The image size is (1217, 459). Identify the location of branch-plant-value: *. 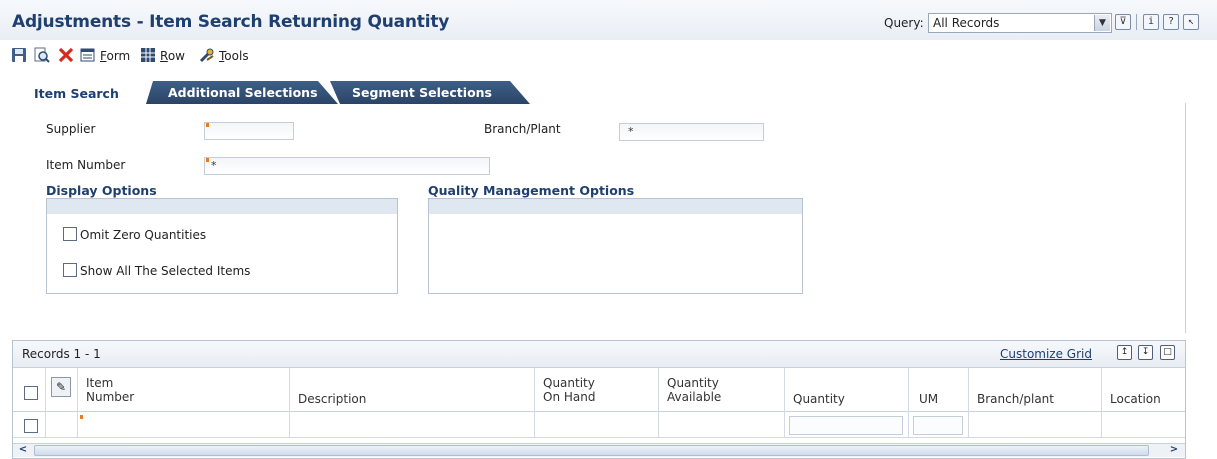
(631, 131).